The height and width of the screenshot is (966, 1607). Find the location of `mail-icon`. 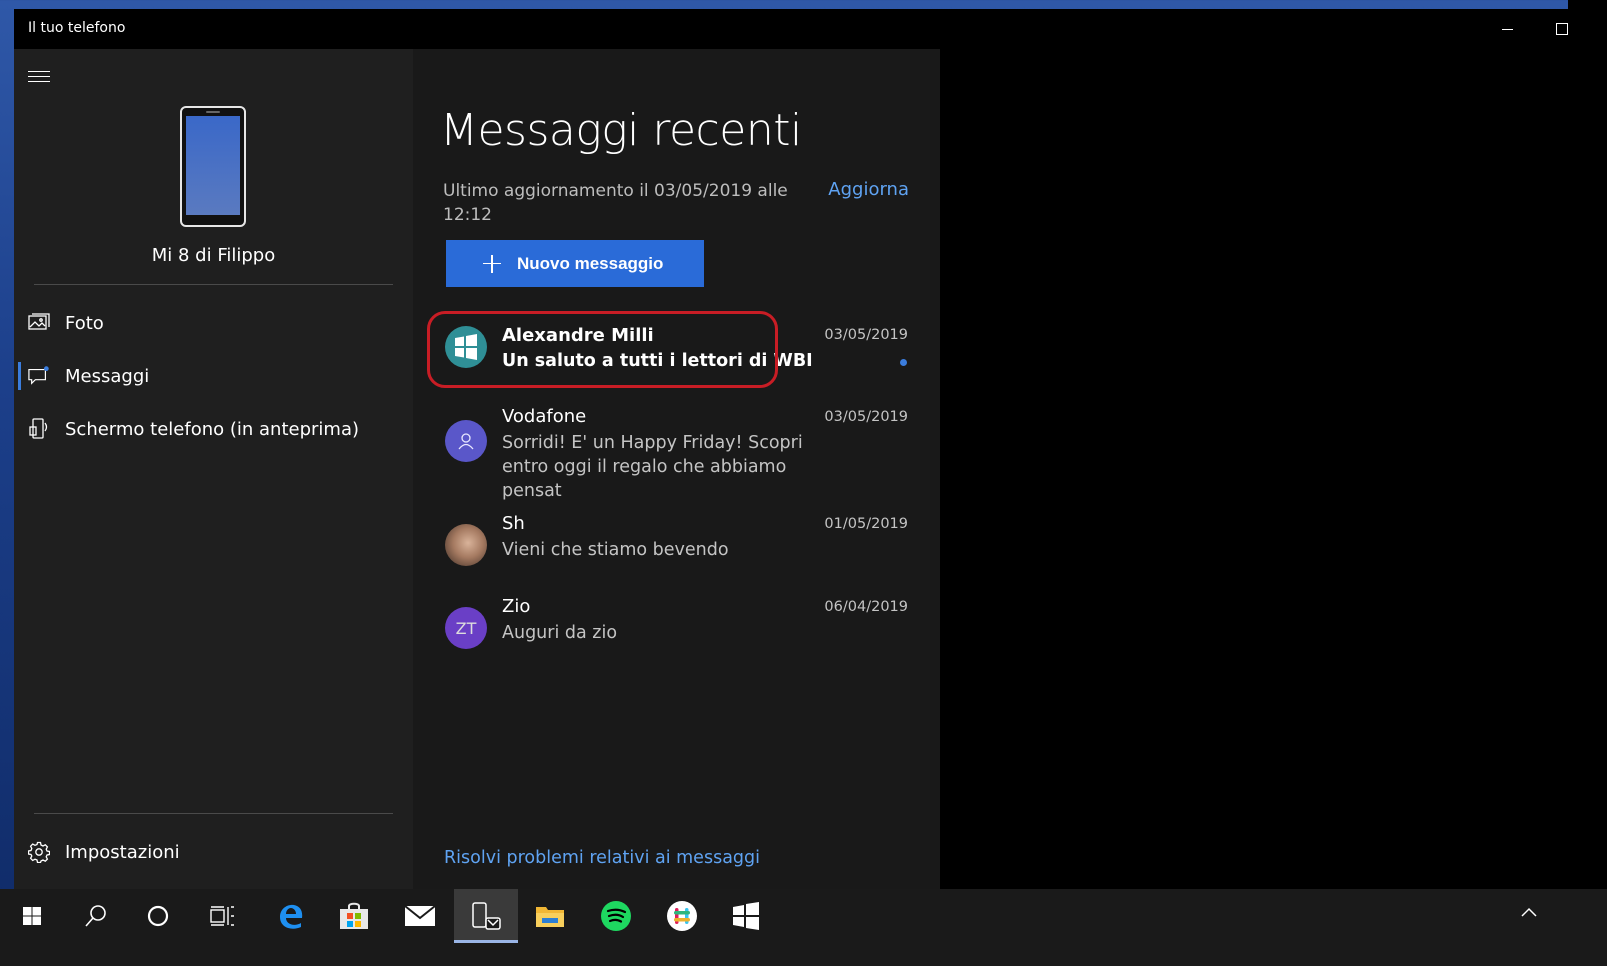

mail-icon is located at coordinates (420, 916).